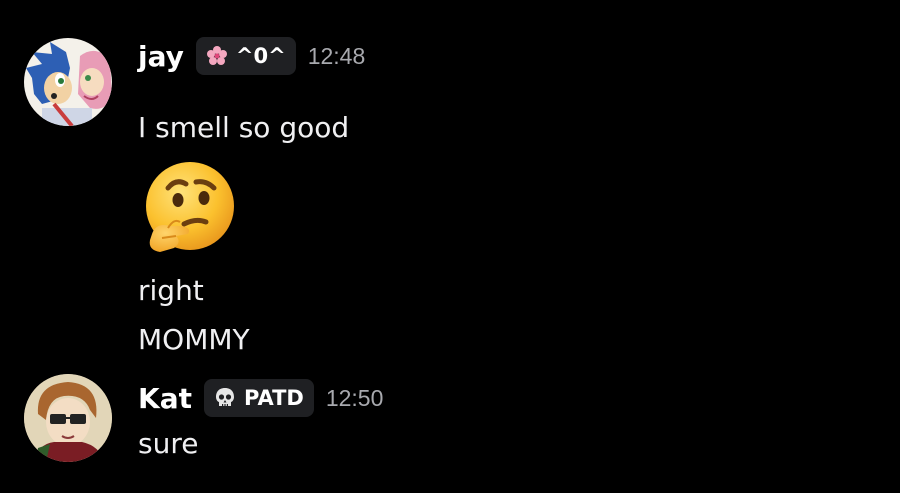 Image resolution: width=900 pixels, height=493 pixels. I want to click on username: jay, so click(161, 56).